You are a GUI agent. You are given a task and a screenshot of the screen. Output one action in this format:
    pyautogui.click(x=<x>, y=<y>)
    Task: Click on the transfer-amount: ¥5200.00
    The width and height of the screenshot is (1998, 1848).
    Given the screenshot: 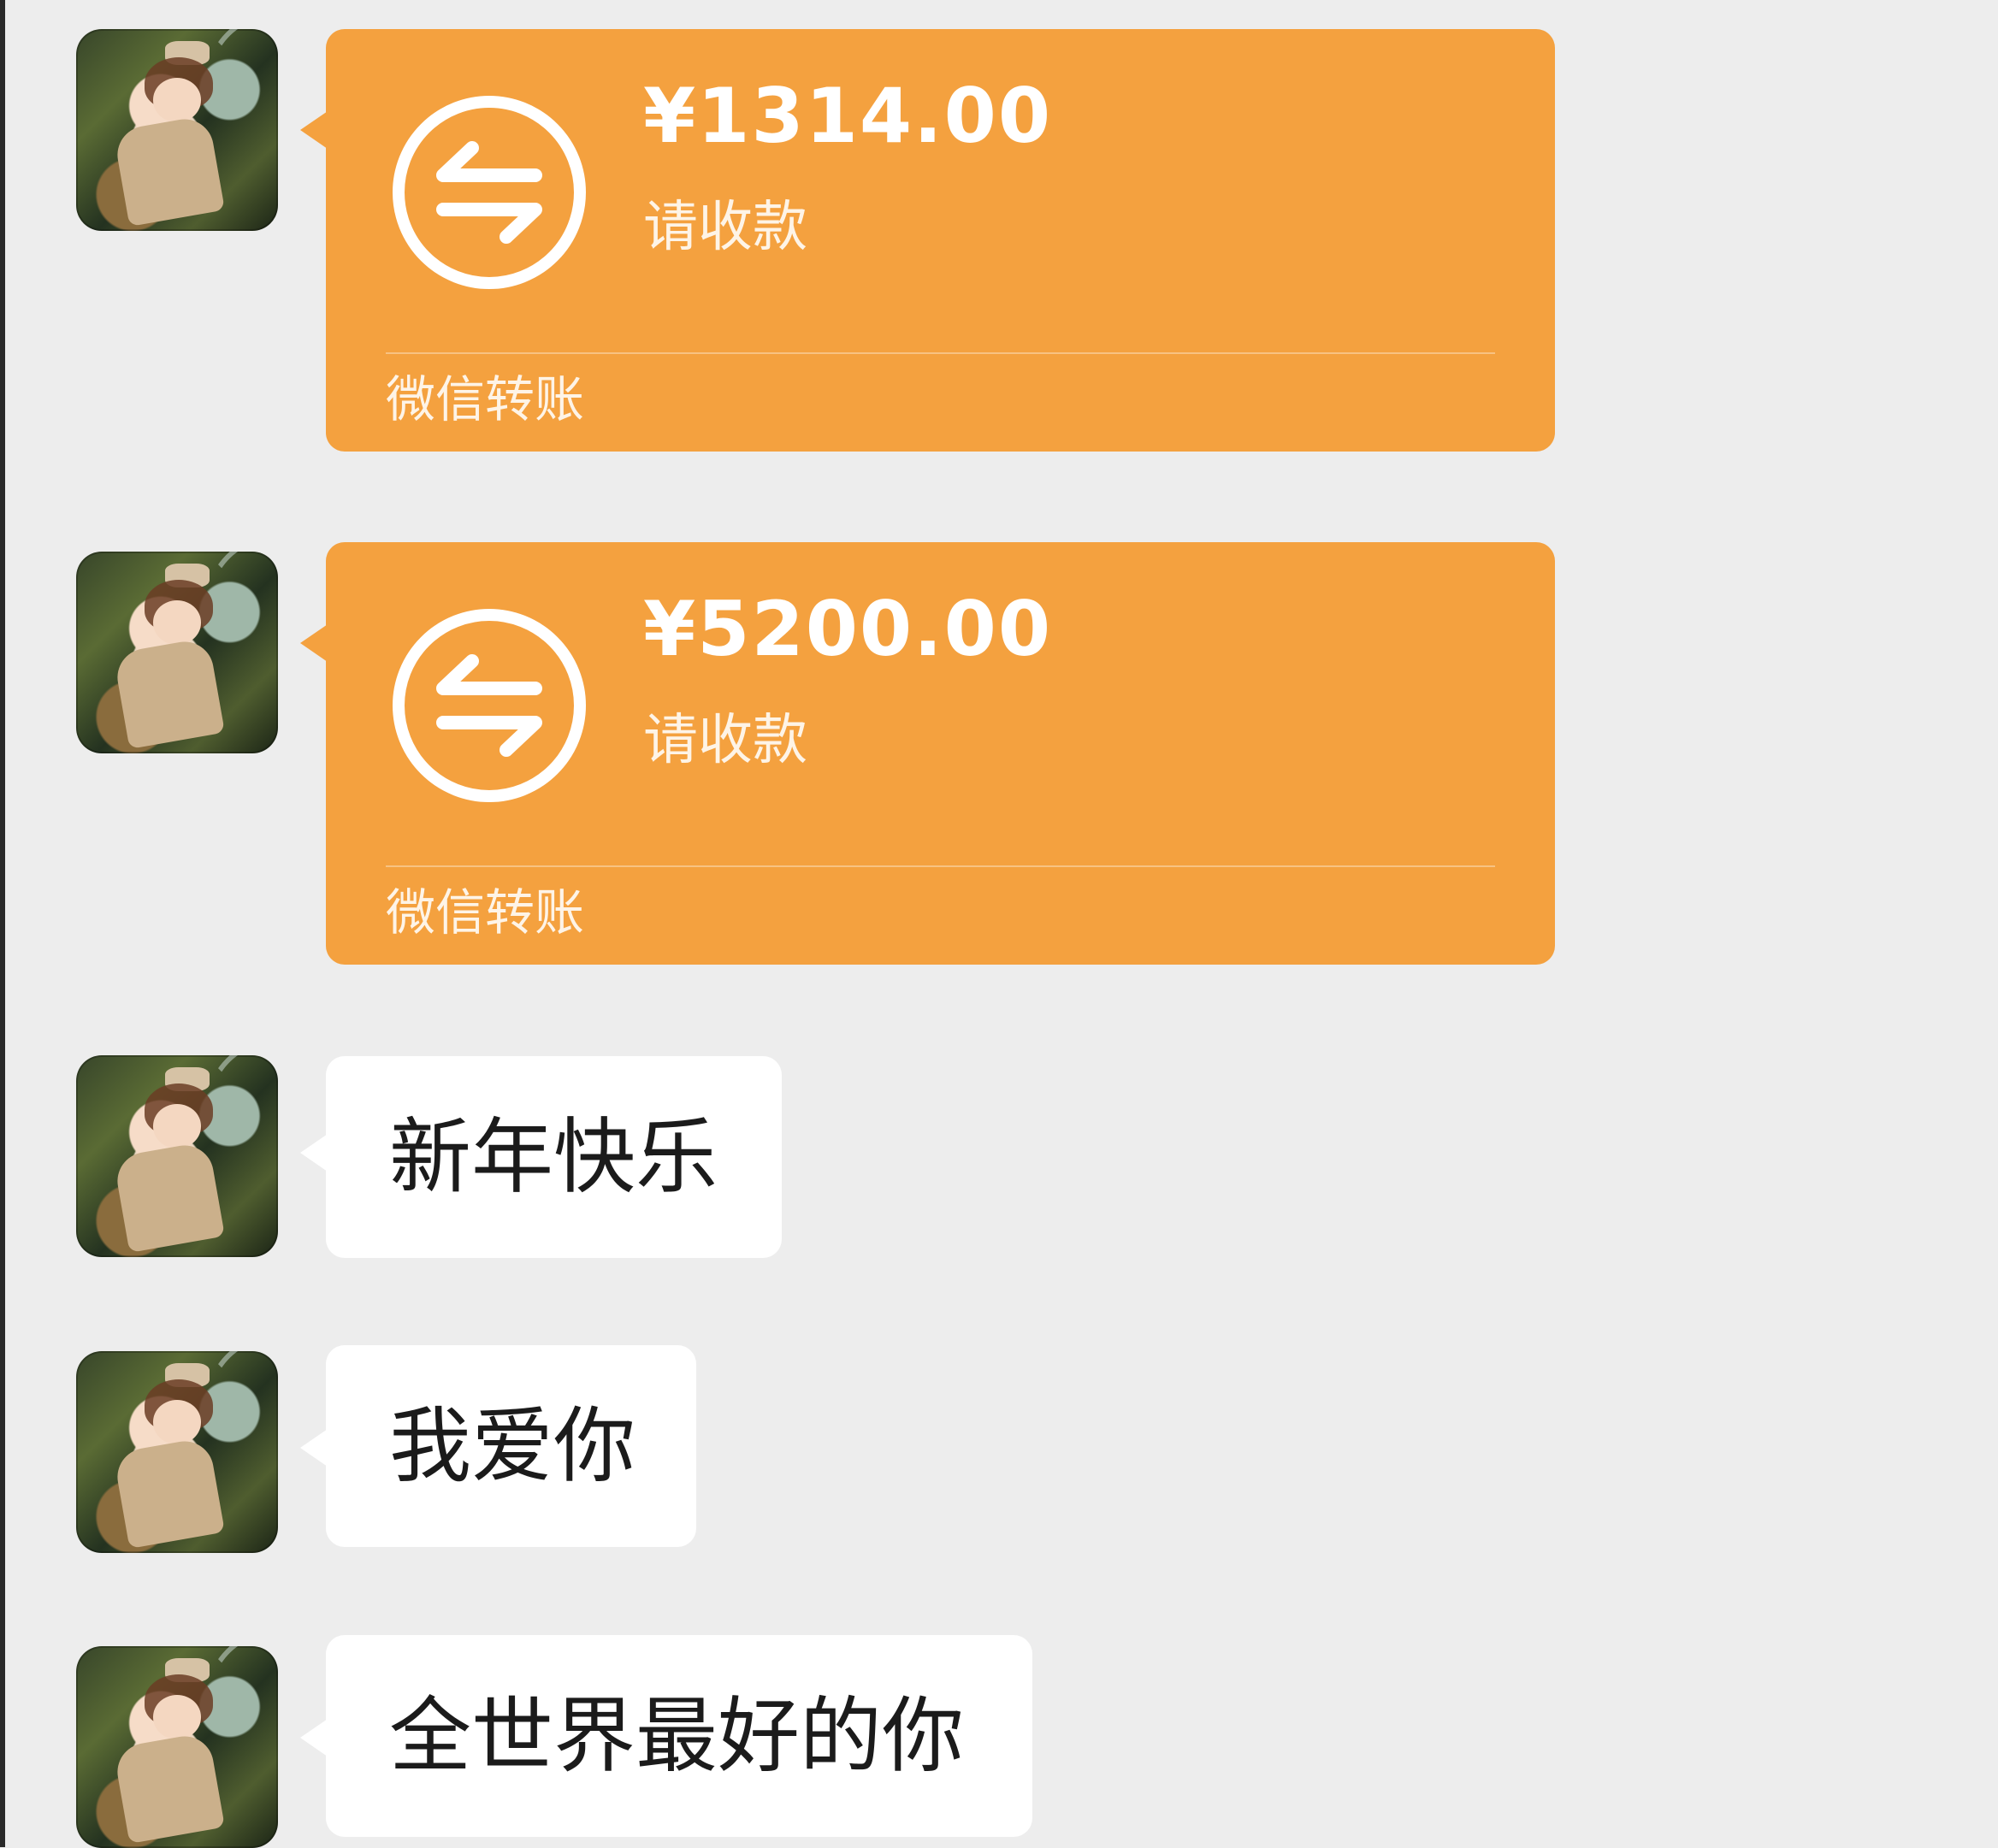 What is the action you would take?
    pyautogui.click(x=848, y=629)
    